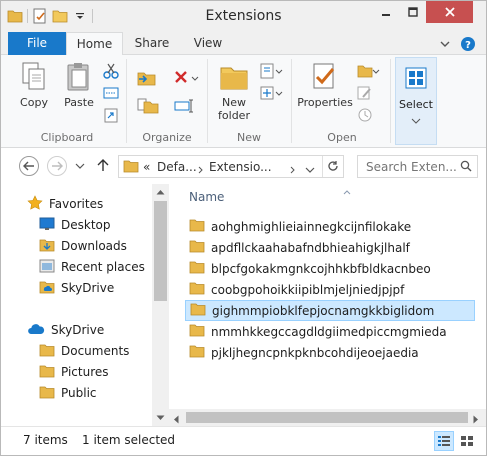 This screenshot has height=456, width=487. Describe the element at coordinates (103, 267) in the screenshot. I see `nav-item-label: Recent places` at that location.